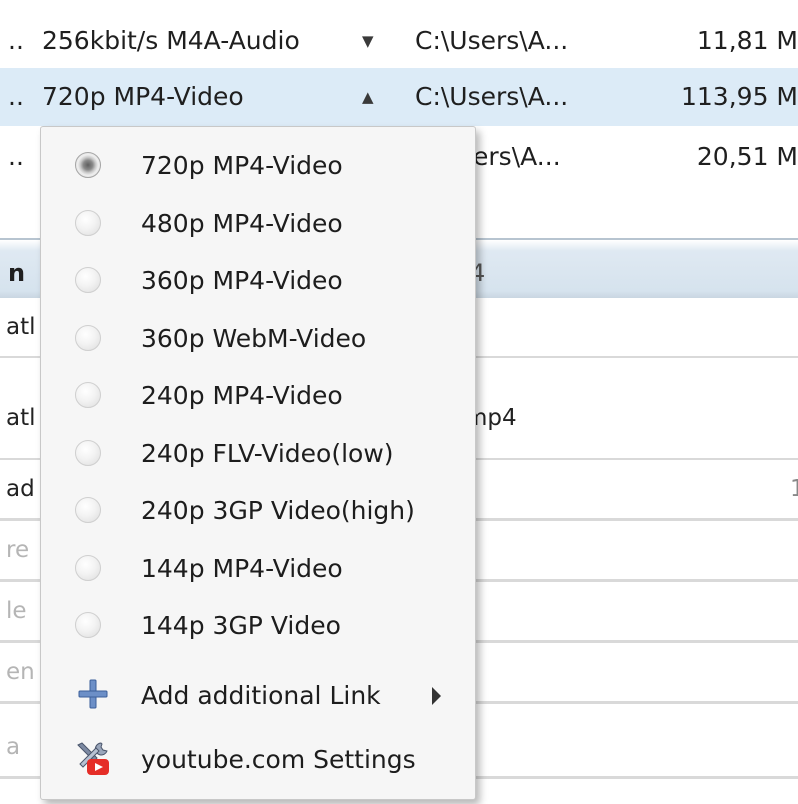 The height and width of the screenshot is (804, 798). Describe the element at coordinates (278, 759) in the screenshot. I see `settings-label: youtube.com Settings` at that location.